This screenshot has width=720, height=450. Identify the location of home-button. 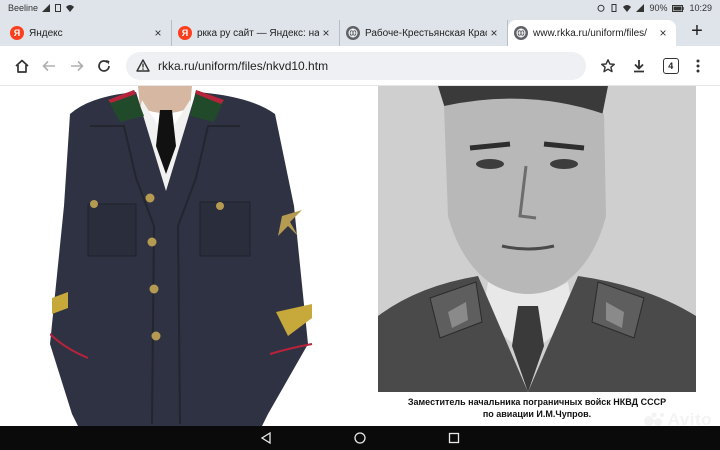
(22, 66).